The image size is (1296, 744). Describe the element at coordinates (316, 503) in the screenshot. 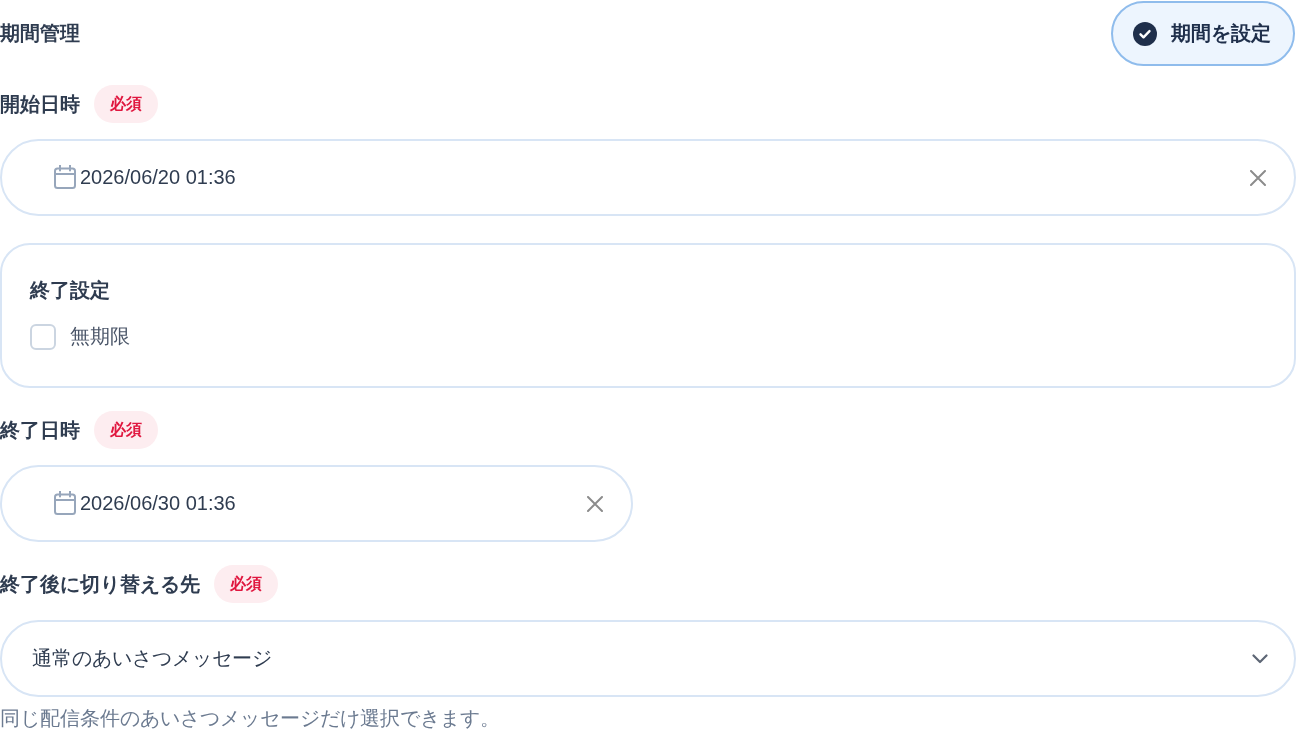

I see `date-input-field: 2026/06/30 01:36` at that location.